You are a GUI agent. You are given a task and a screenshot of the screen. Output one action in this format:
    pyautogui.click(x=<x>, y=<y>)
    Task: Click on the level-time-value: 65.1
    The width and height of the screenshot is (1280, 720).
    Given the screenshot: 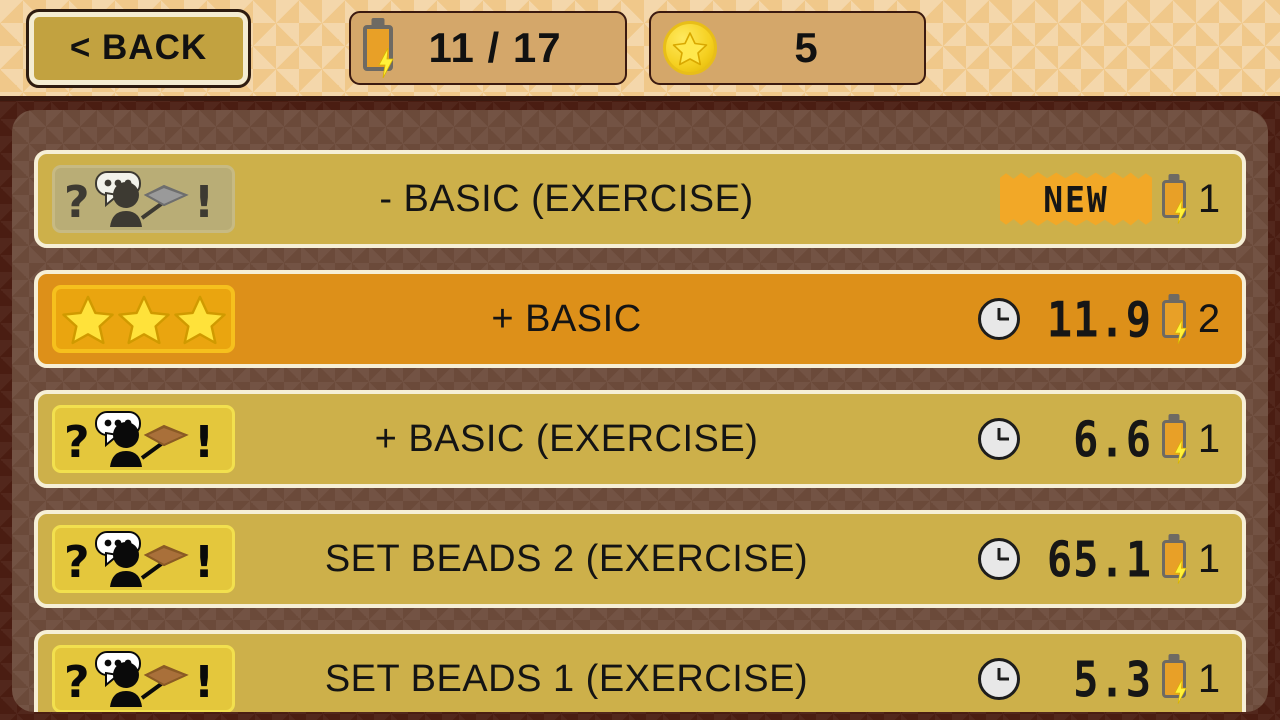 What is the action you would take?
    pyautogui.click(x=1099, y=559)
    